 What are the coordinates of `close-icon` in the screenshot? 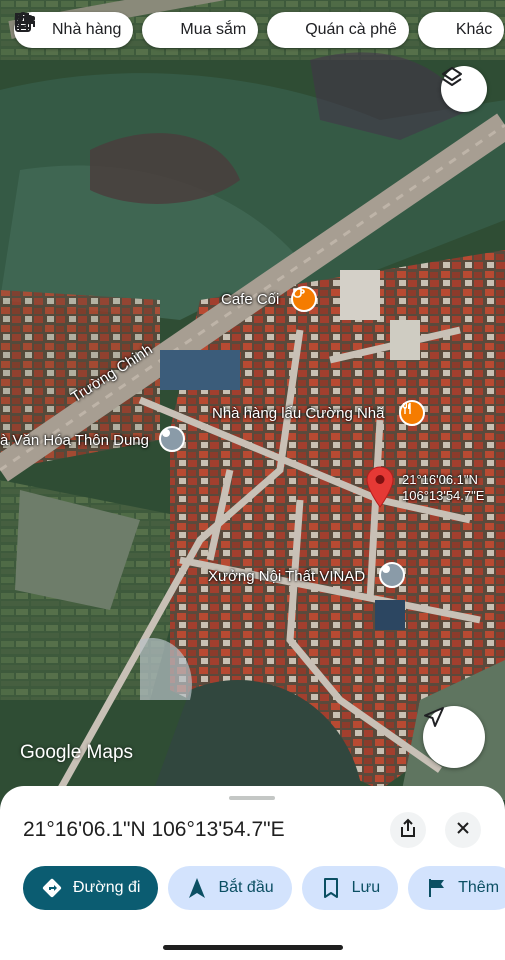 It's located at (463, 830).